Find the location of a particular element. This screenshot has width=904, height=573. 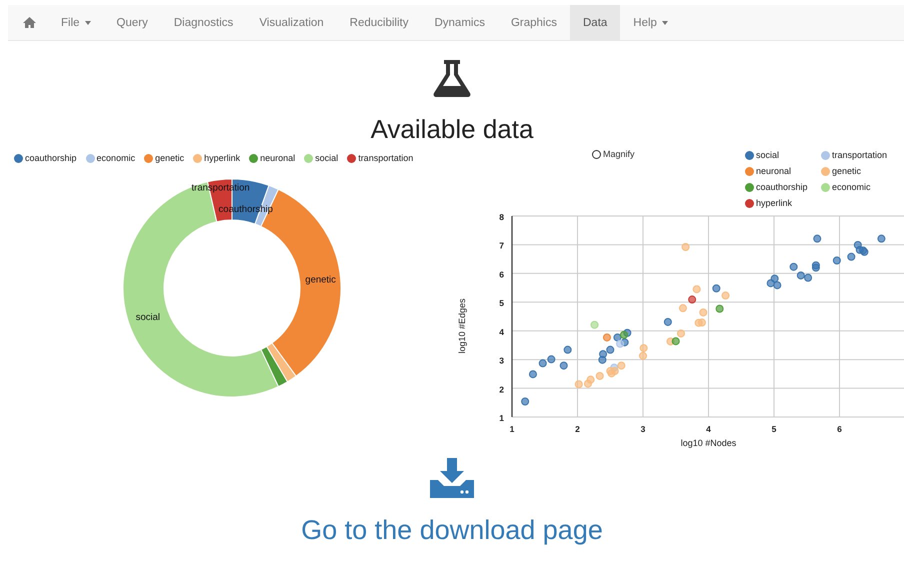

slice-label: genetic is located at coordinates (320, 280).